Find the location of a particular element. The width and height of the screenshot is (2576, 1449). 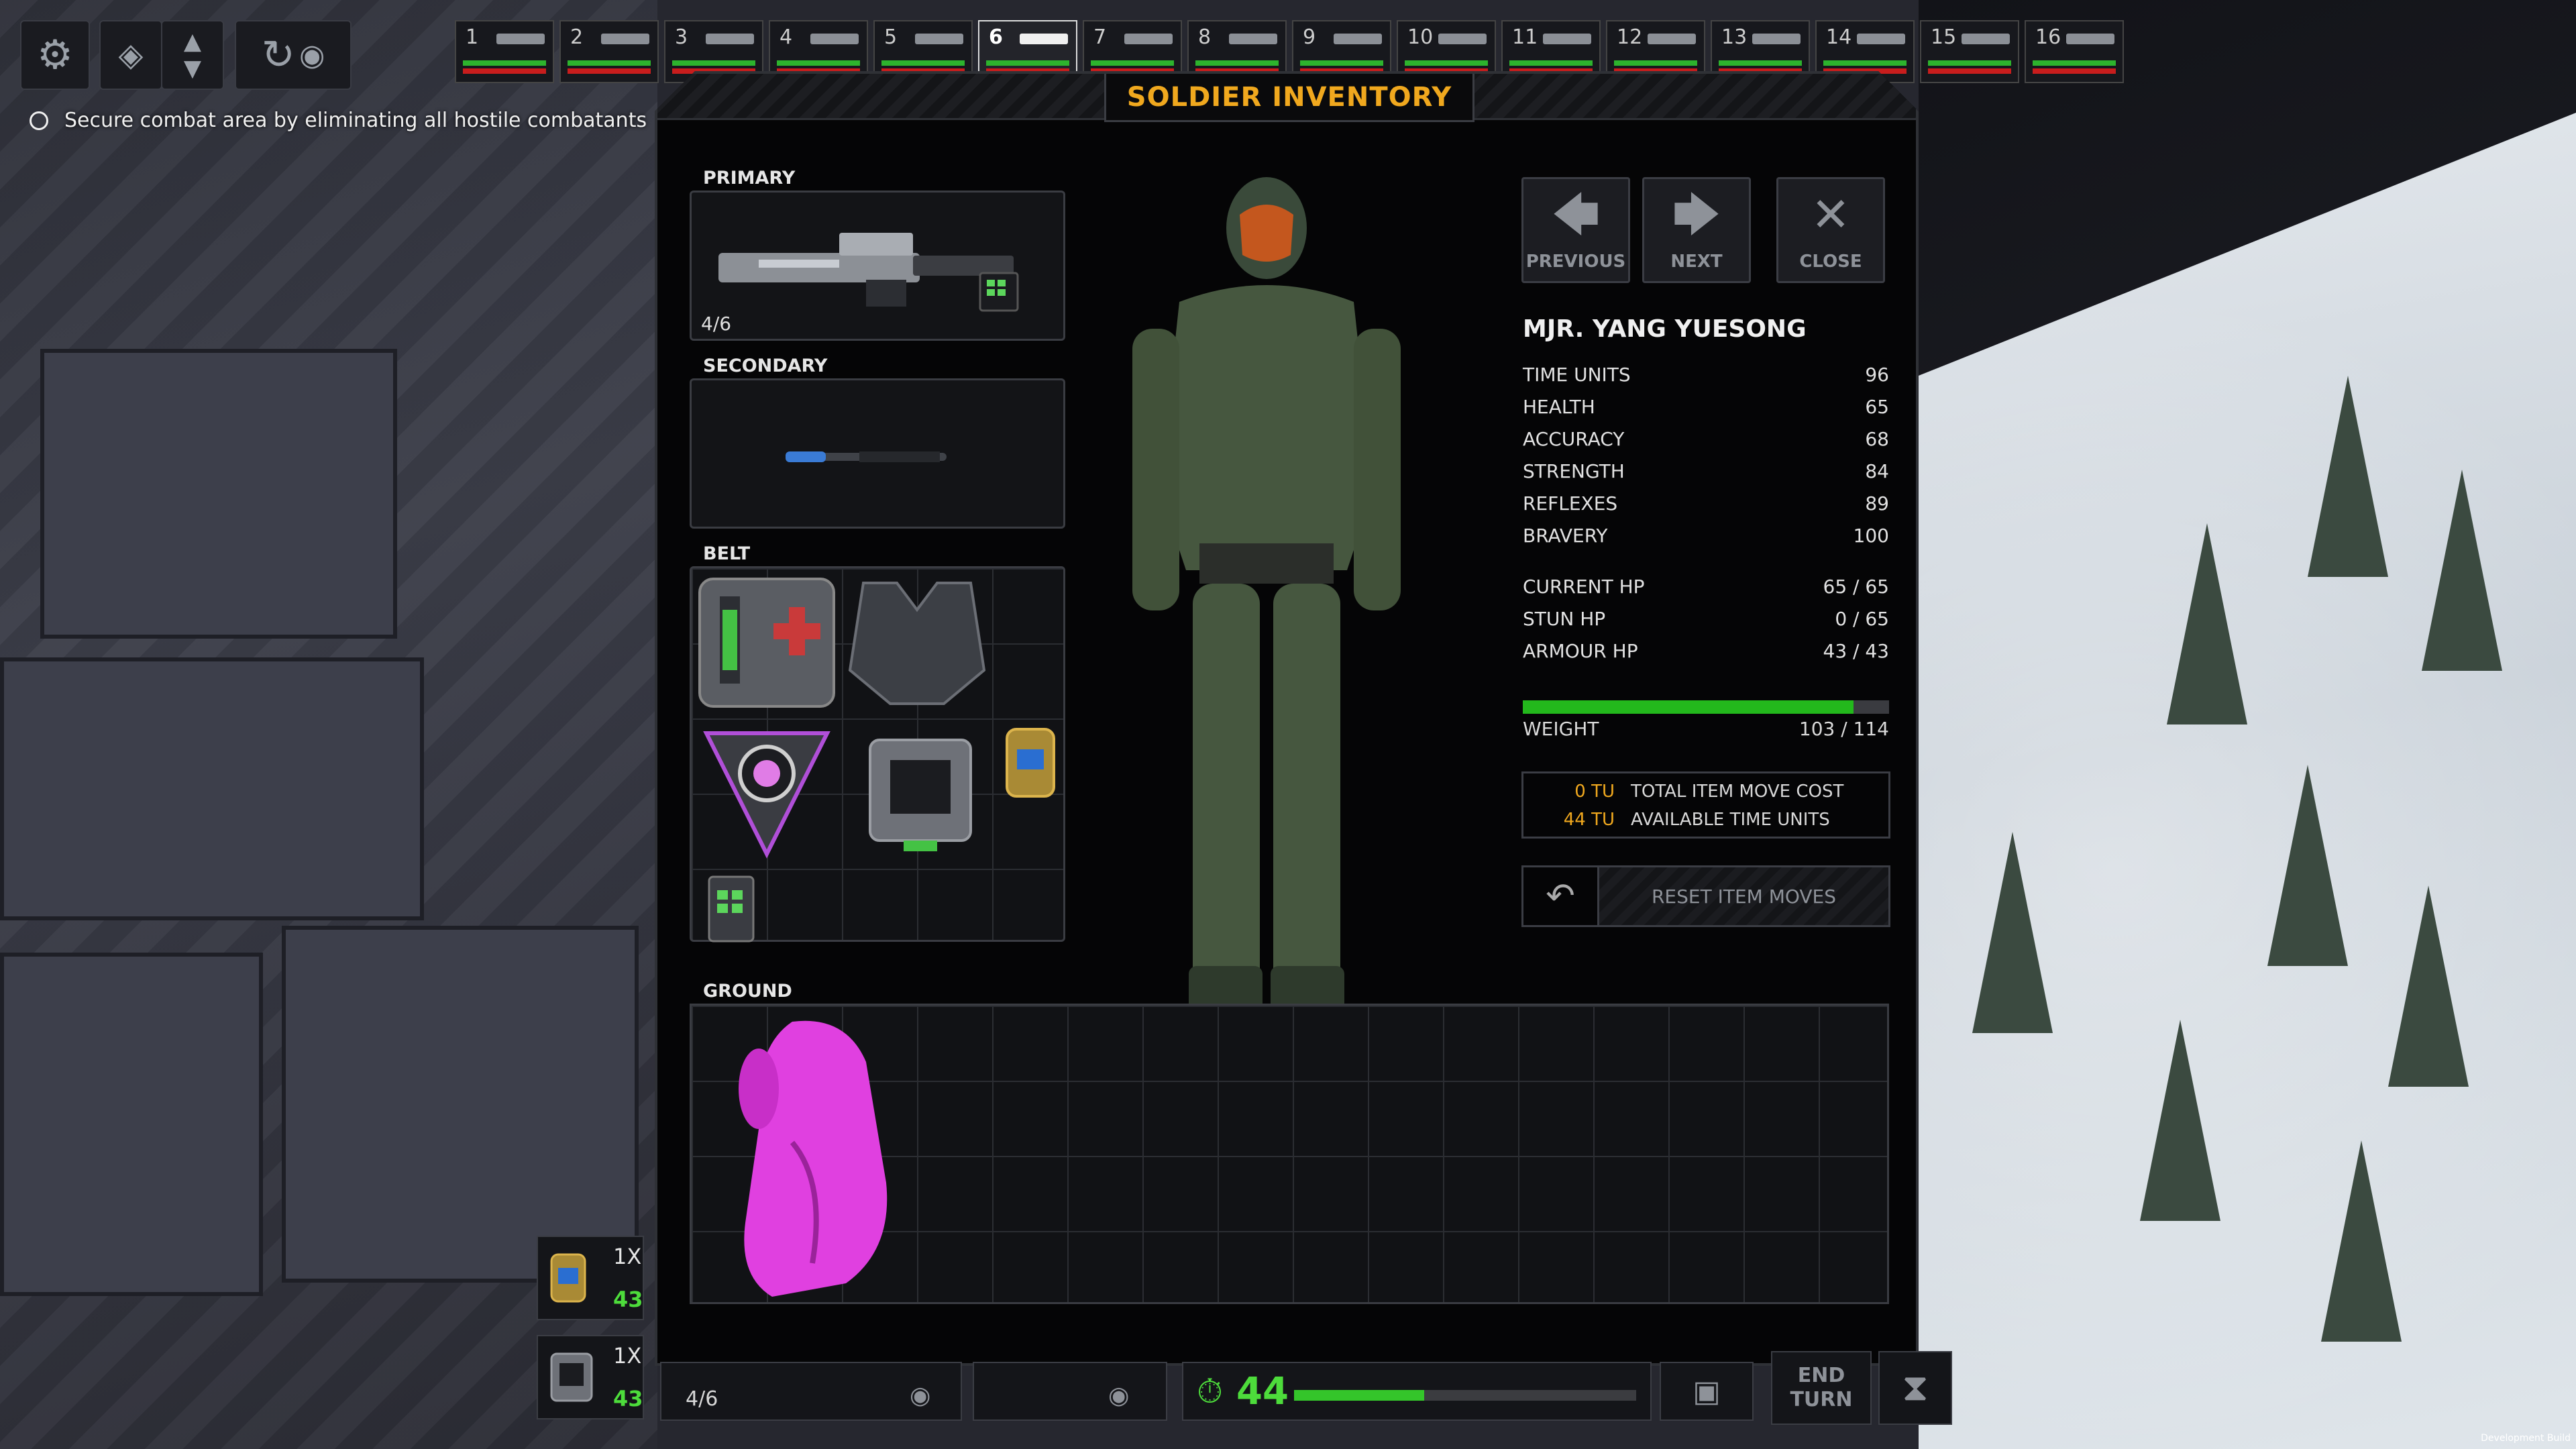

move-cost-value: 0 TU is located at coordinates (1594, 792).